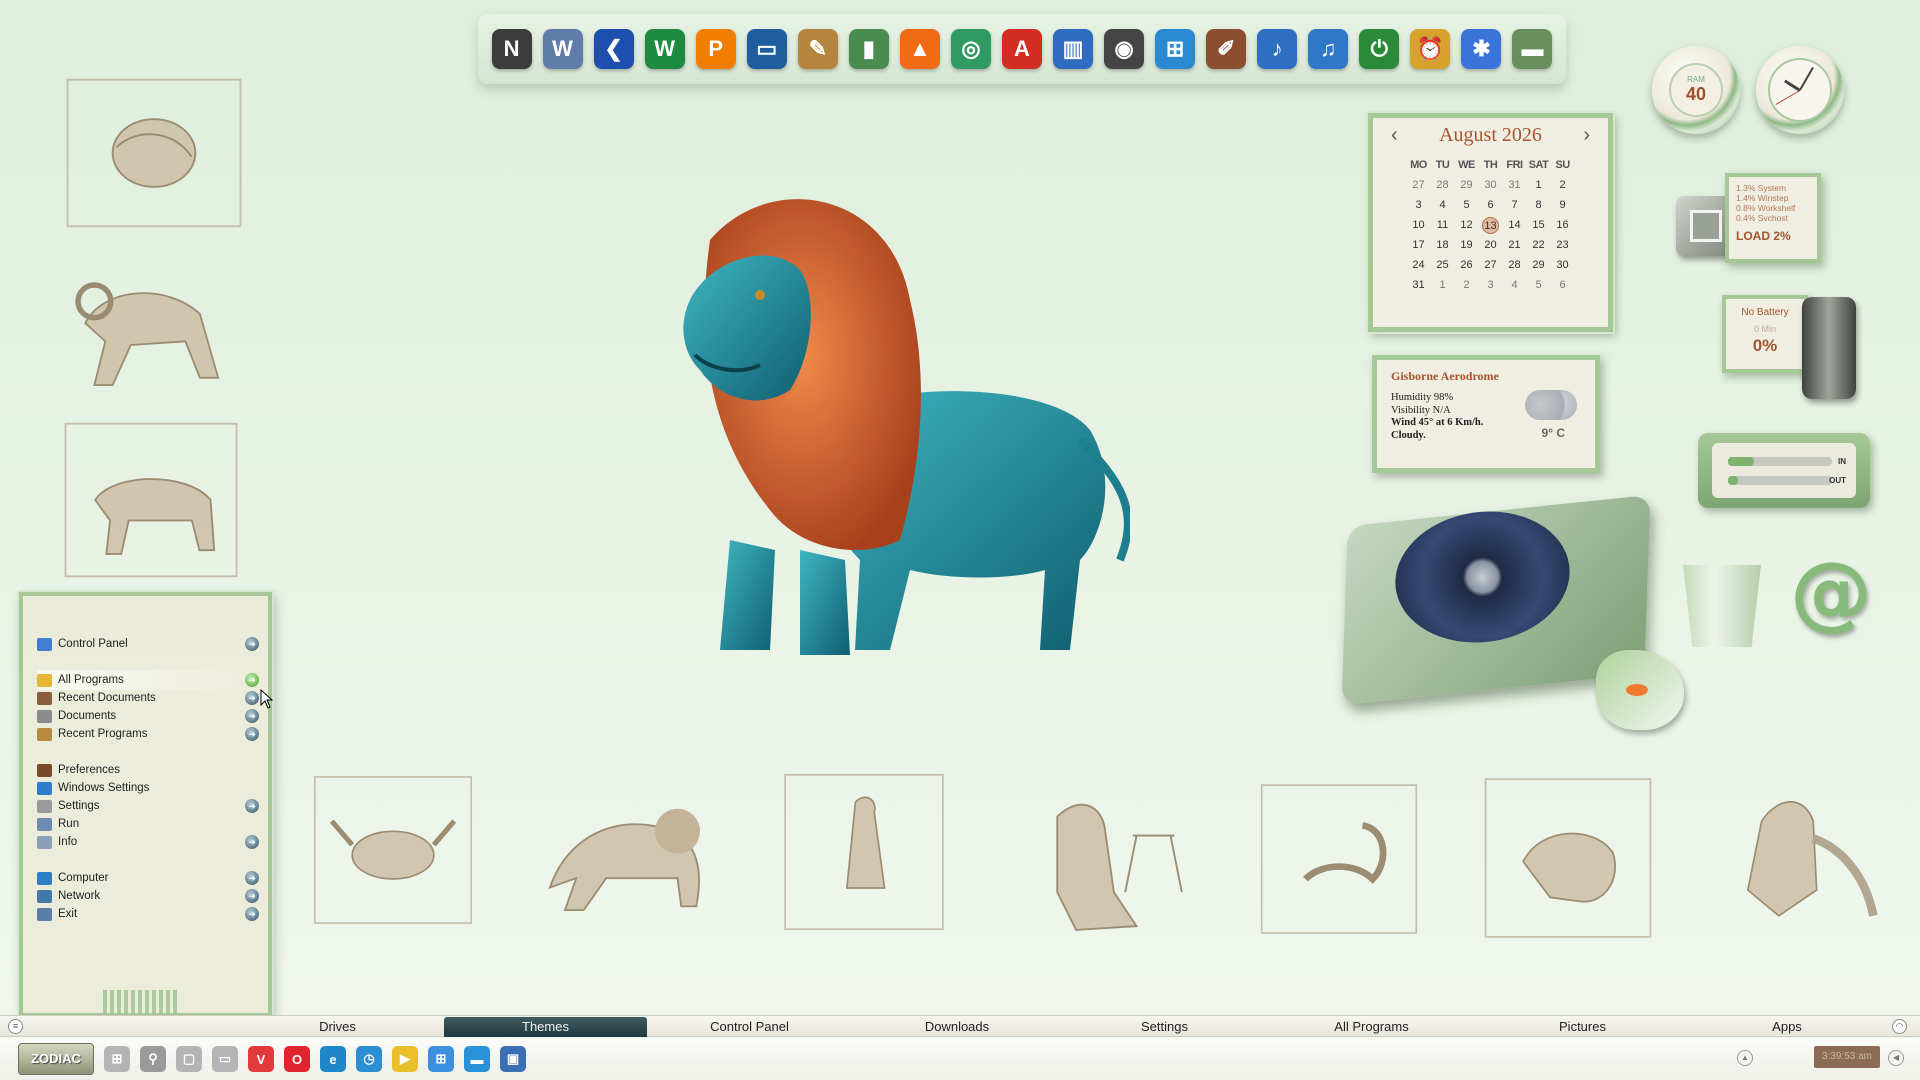 The image size is (1920, 1080). Describe the element at coordinates (1539, 205) in the screenshot. I see `calendar-day: 8` at that location.